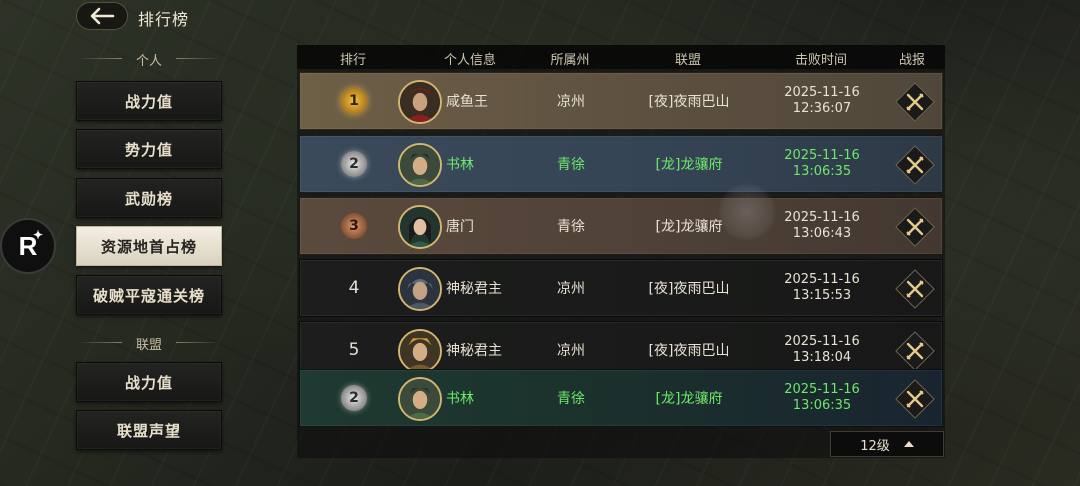  I want to click on player-name: 神秘君主, so click(474, 289).